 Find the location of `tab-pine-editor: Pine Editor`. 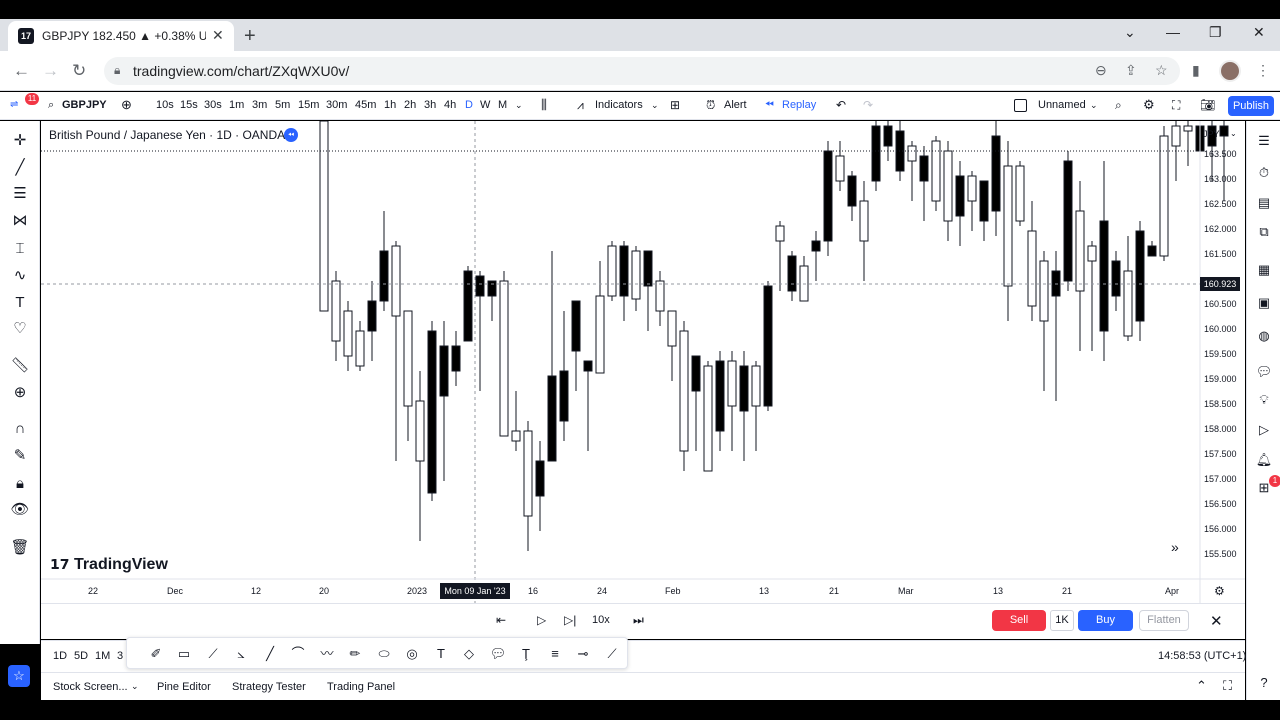

tab-pine-editor: Pine Editor is located at coordinates (184, 687).